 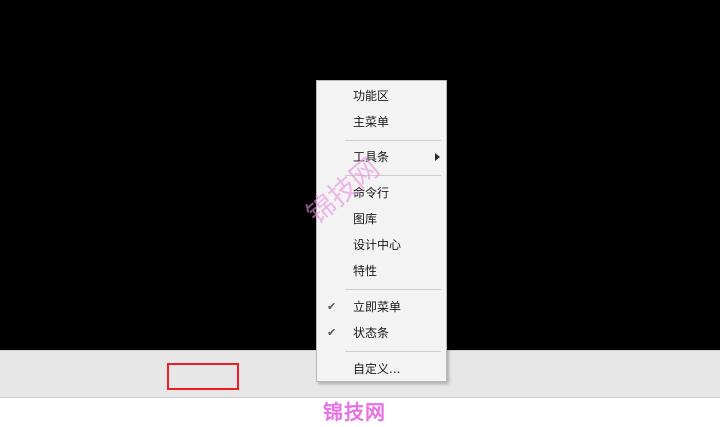 I want to click on menu-item-label: 状态条, so click(x=371, y=333).